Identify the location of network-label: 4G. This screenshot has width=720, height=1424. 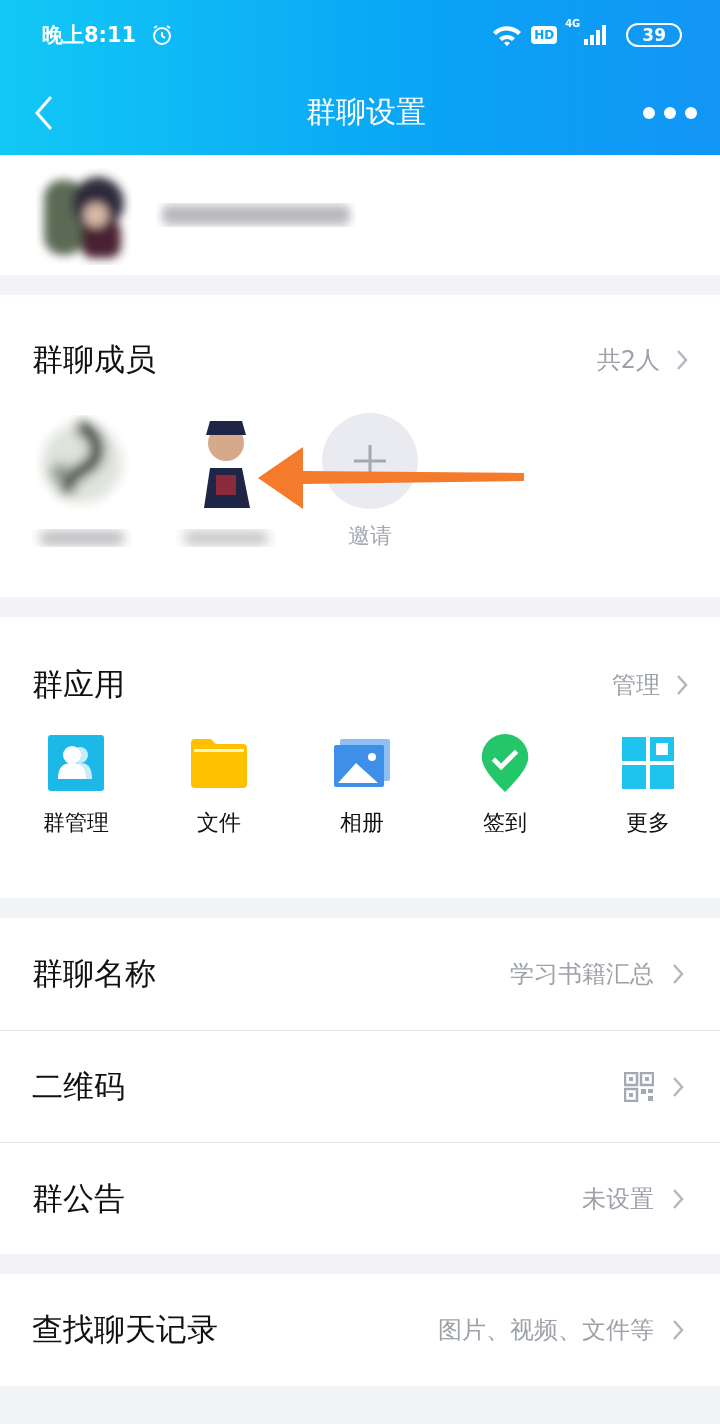
(573, 23).